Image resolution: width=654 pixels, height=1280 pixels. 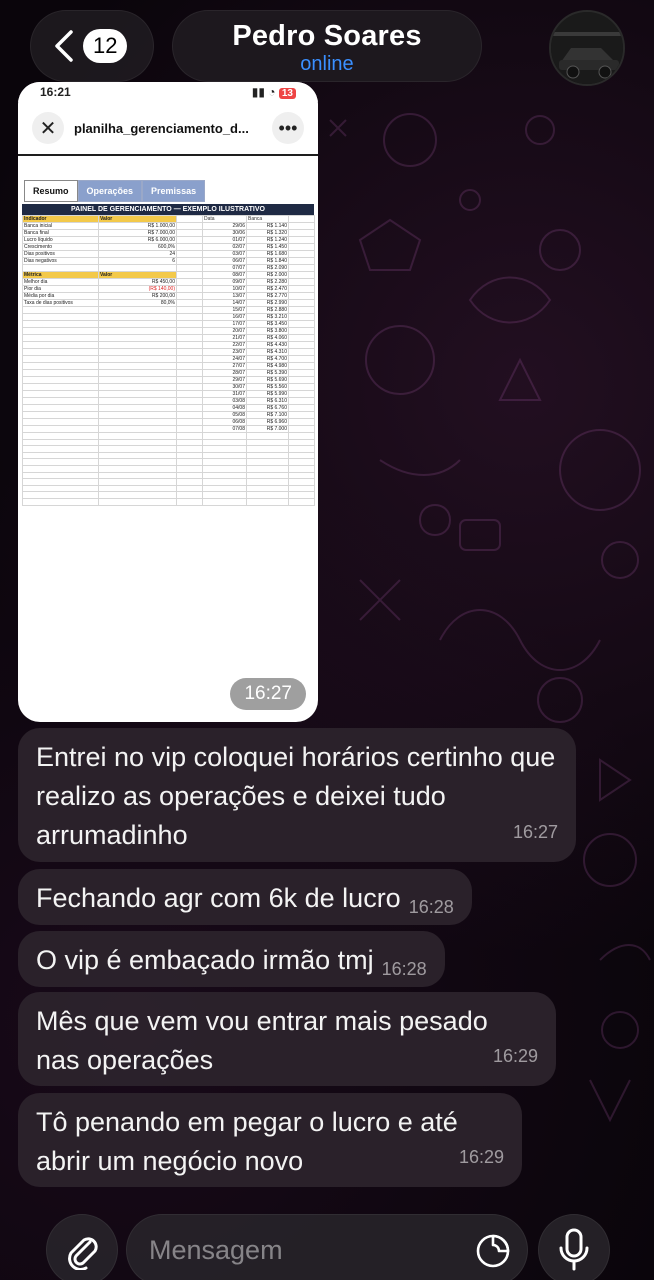 I want to click on sheet-cell: (R$ 140,00), so click(x=137, y=289).